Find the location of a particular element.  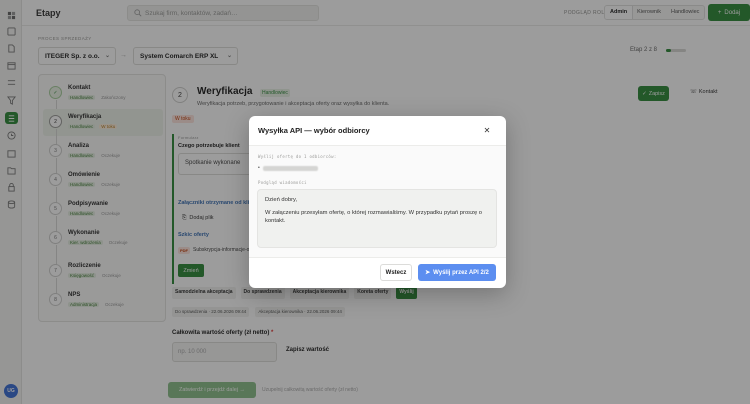

preview-label: Podgląd wiadomości is located at coordinates (282, 182).